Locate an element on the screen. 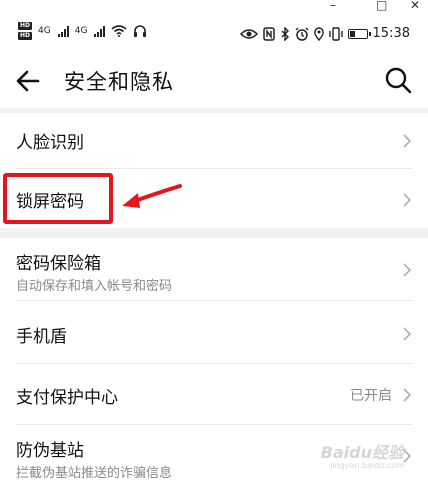  status-right: 15:38 is located at coordinates (324, 33).